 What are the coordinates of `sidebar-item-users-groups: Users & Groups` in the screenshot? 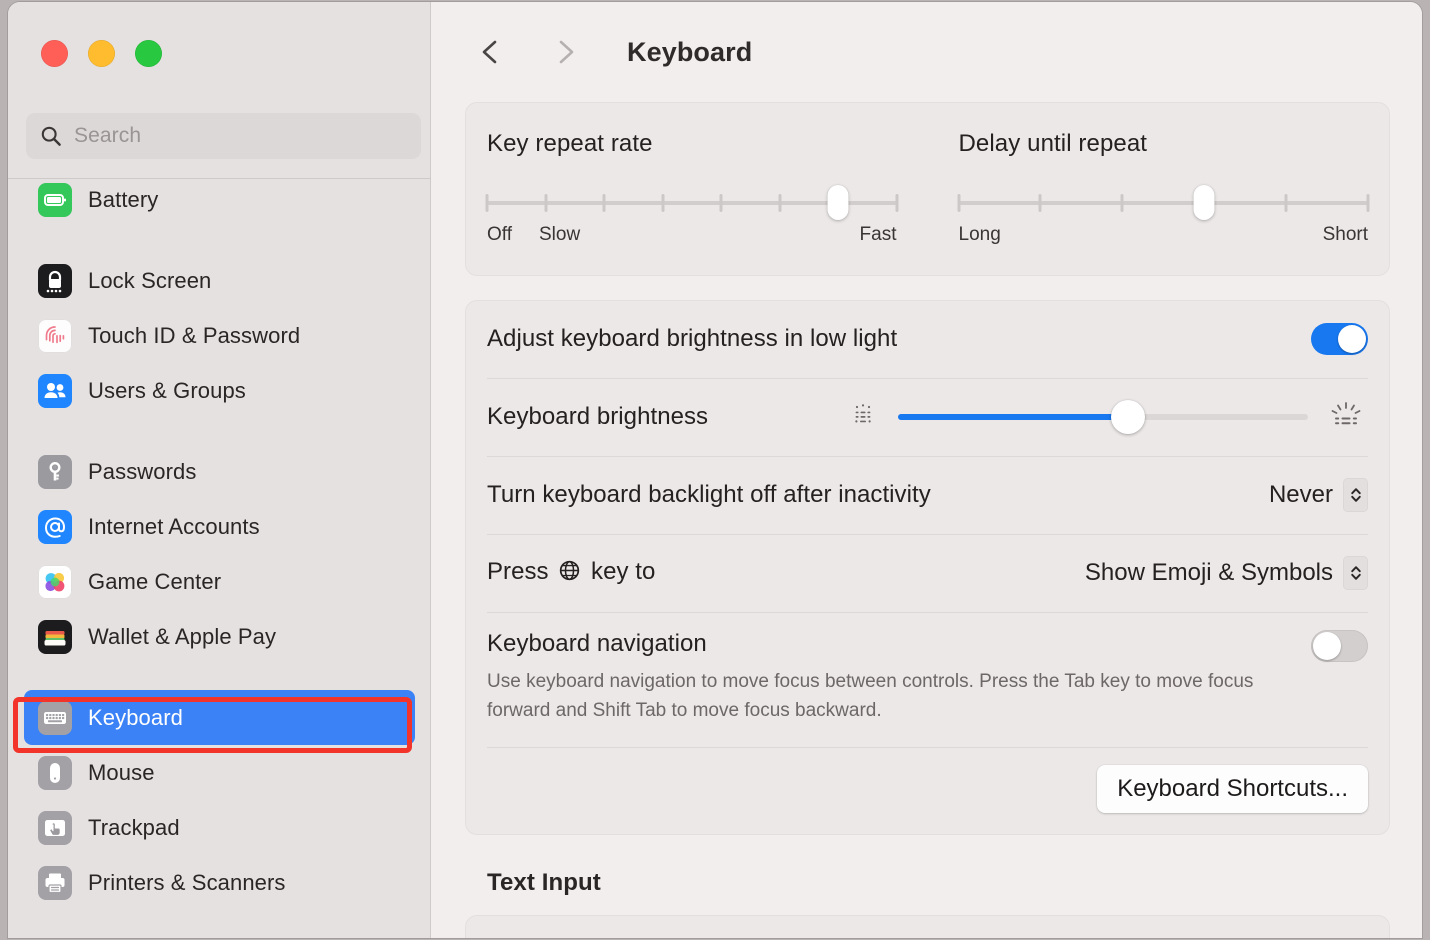 It's located at (219, 390).